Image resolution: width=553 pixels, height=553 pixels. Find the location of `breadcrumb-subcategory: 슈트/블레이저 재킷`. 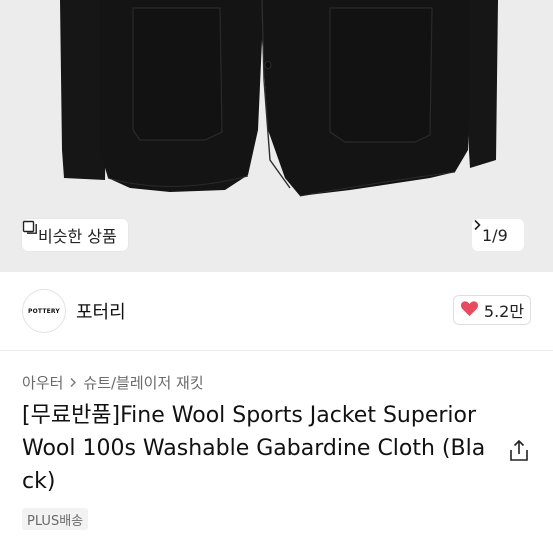

breadcrumb-subcategory: 슈트/블레이저 재킷 is located at coordinates (143, 382).